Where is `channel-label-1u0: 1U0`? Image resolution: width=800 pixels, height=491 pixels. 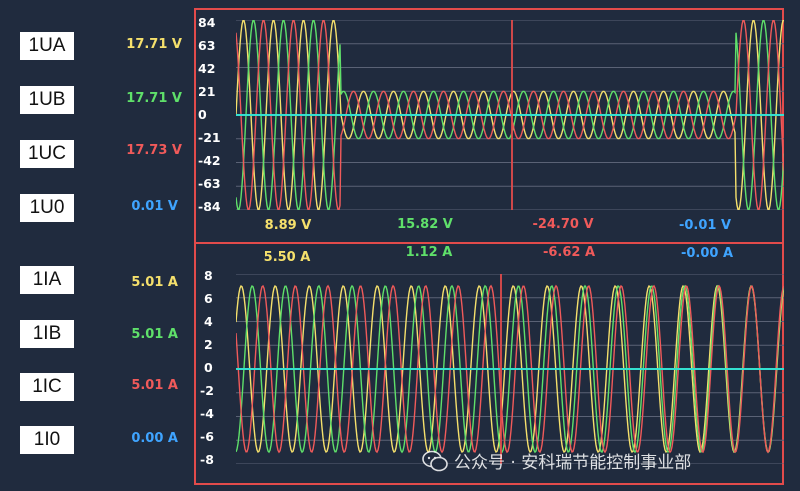 channel-label-1u0: 1U0 is located at coordinates (47, 208).